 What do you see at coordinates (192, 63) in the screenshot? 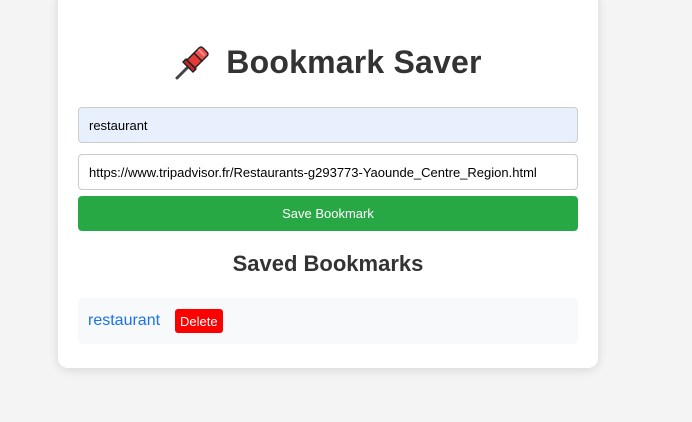
I see `pushpin-icon` at bounding box center [192, 63].